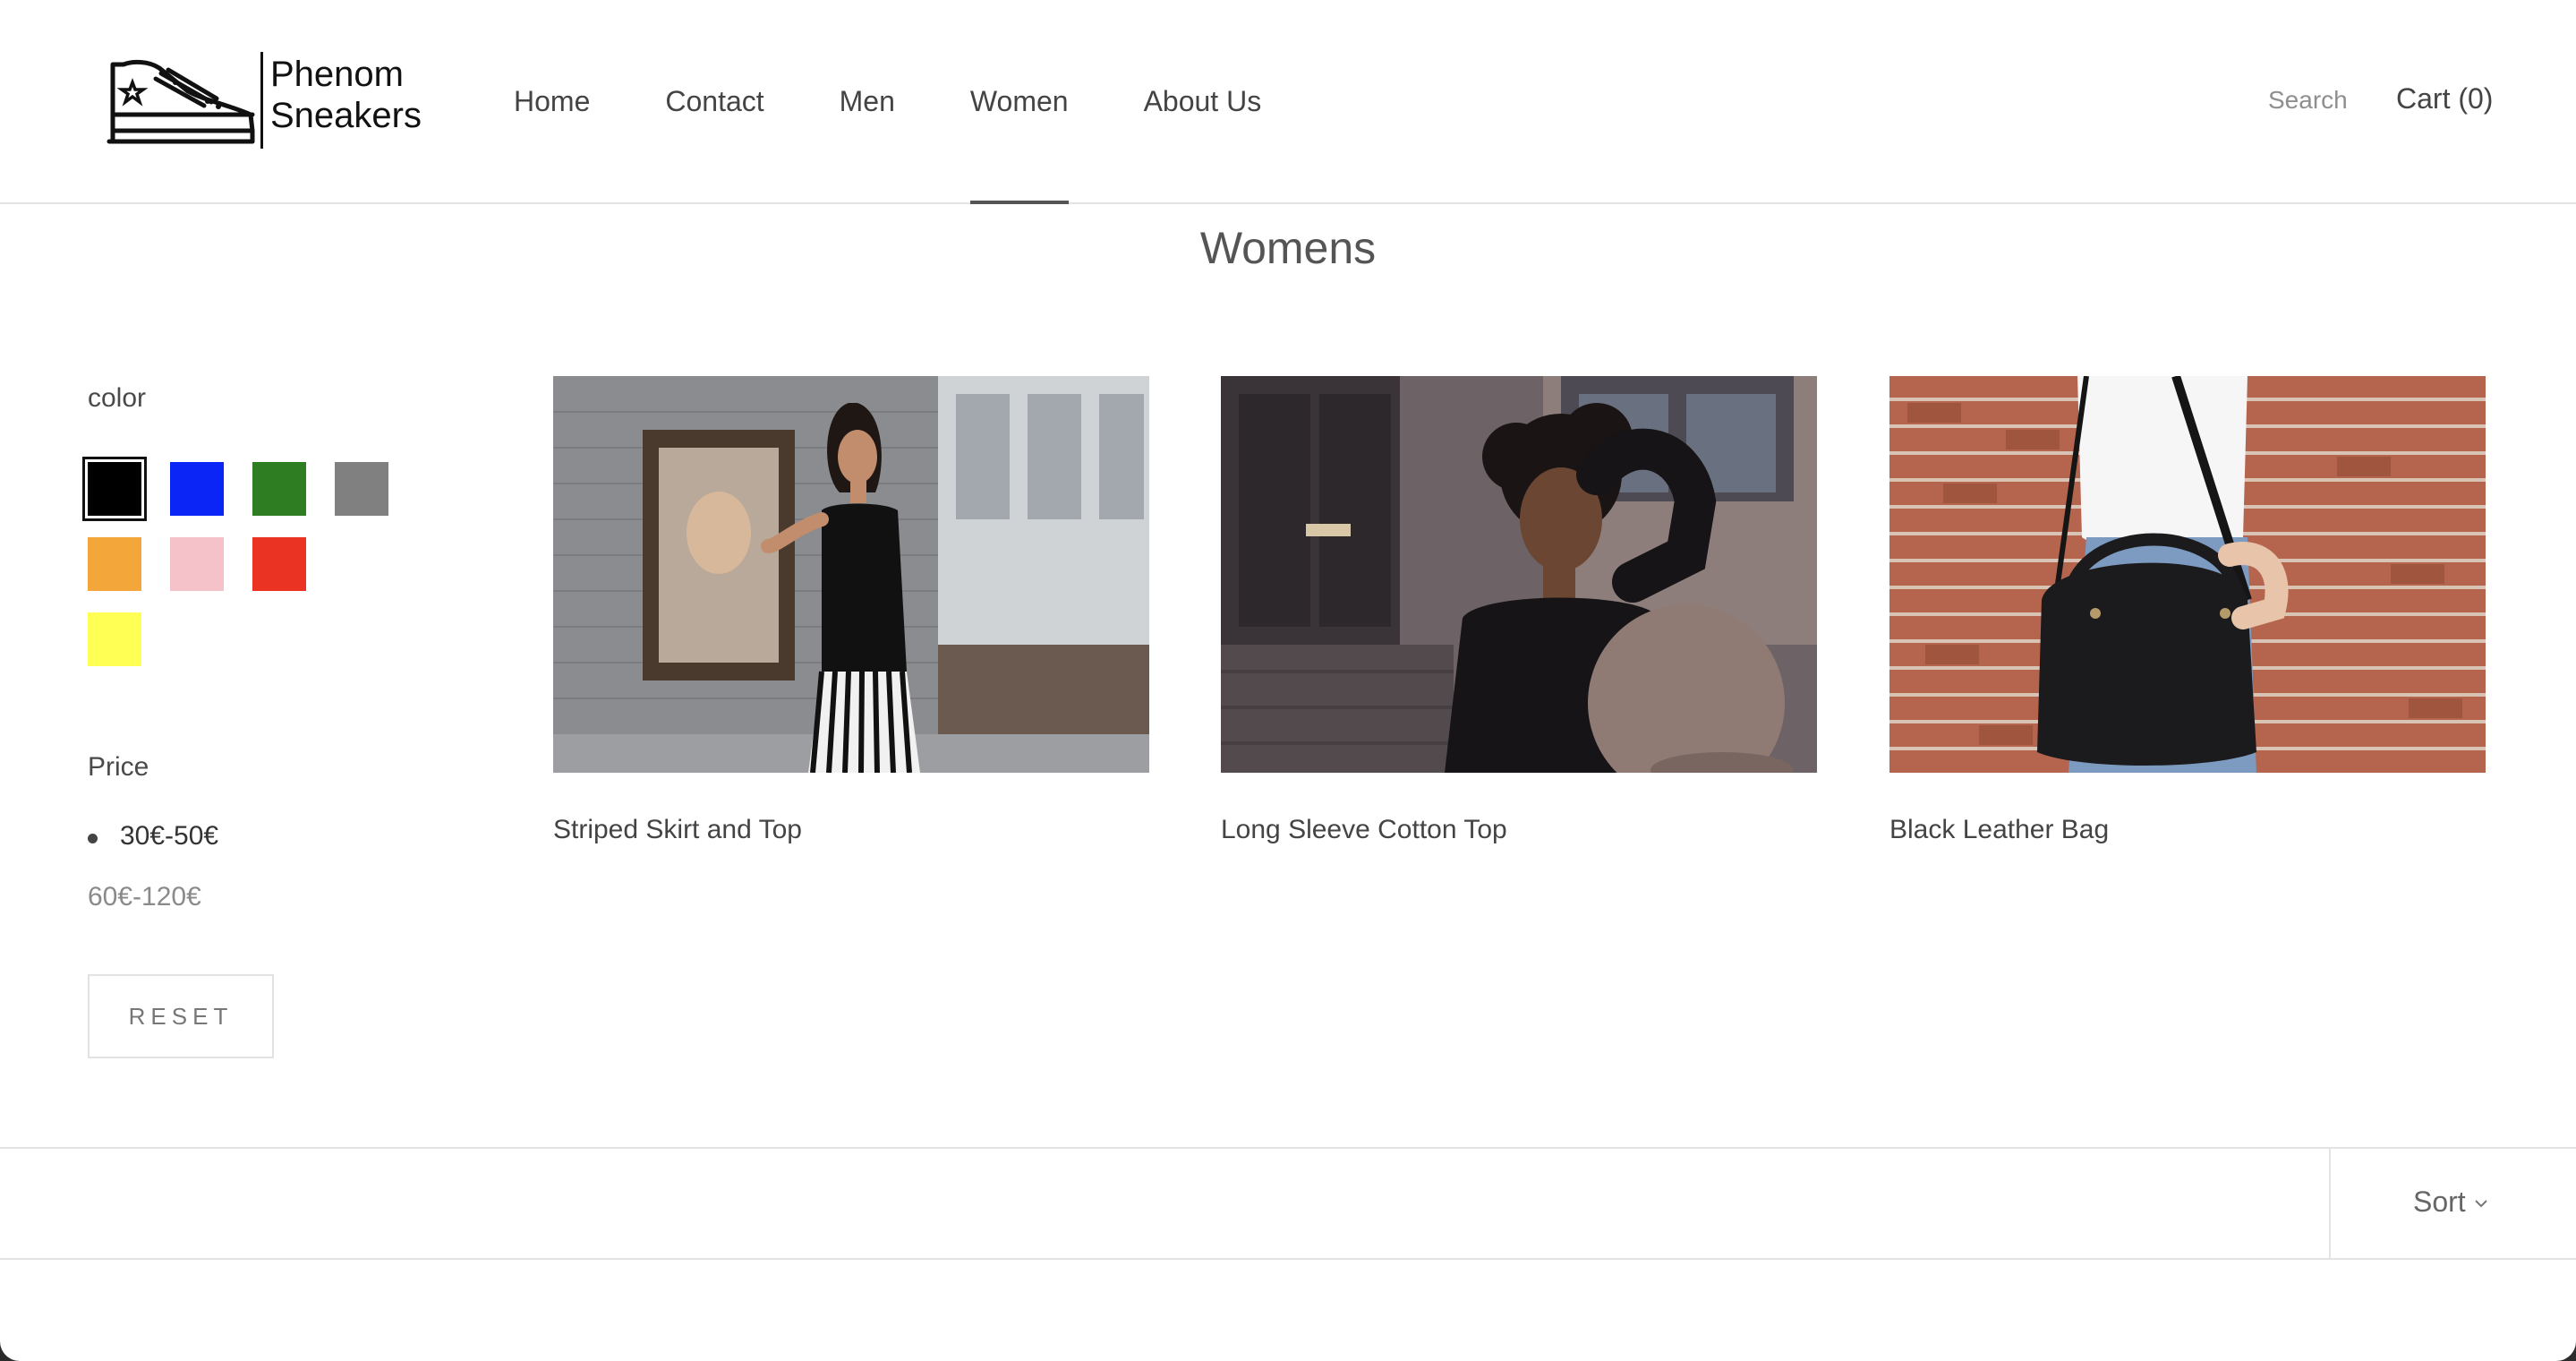 The height and width of the screenshot is (1361, 2576). Describe the element at coordinates (197, 489) in the screenshot. I see `color-swatch-blue` at that location.